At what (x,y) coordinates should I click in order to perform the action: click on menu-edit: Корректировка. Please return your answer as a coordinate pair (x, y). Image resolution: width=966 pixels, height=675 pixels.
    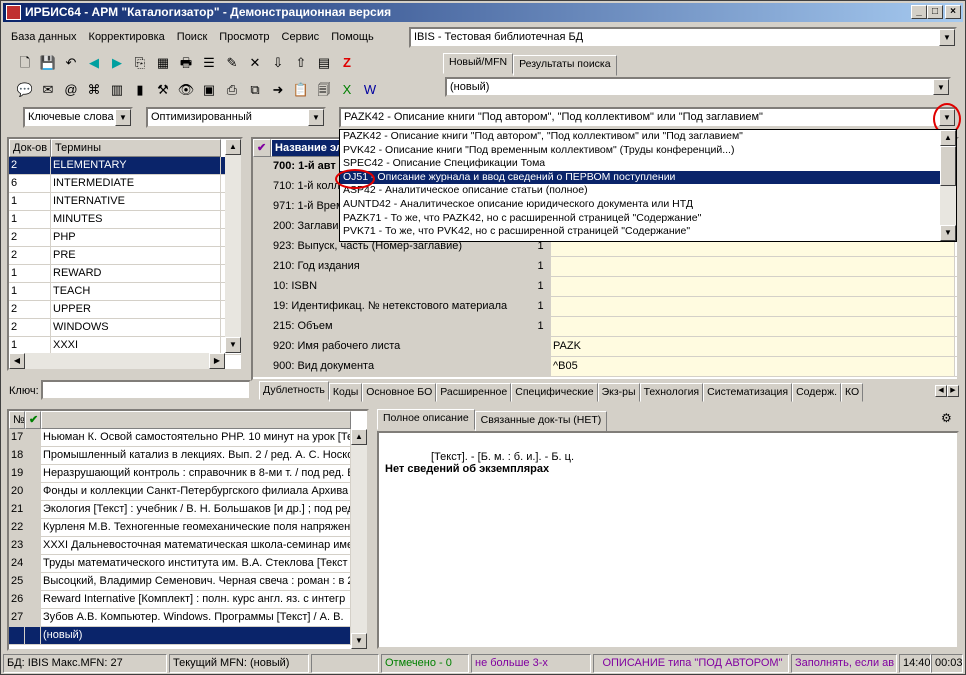
    Looking at the image, I should click on (127, 37).